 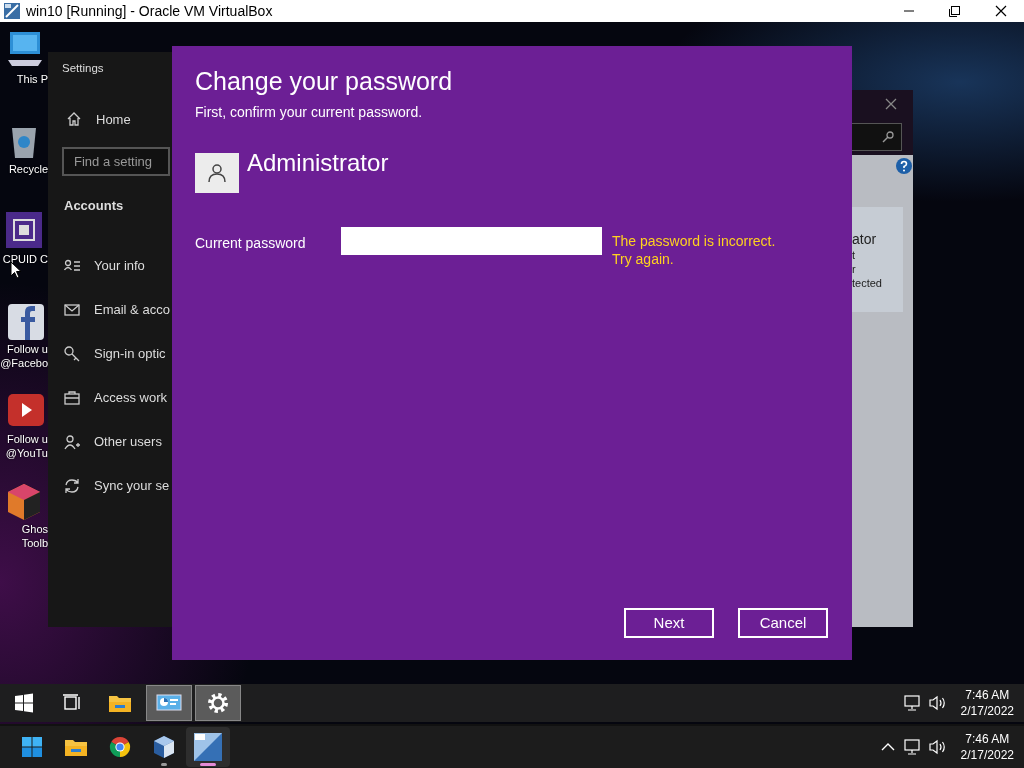 I want to click on nav-link: Other users, so click(x=128, y=442).